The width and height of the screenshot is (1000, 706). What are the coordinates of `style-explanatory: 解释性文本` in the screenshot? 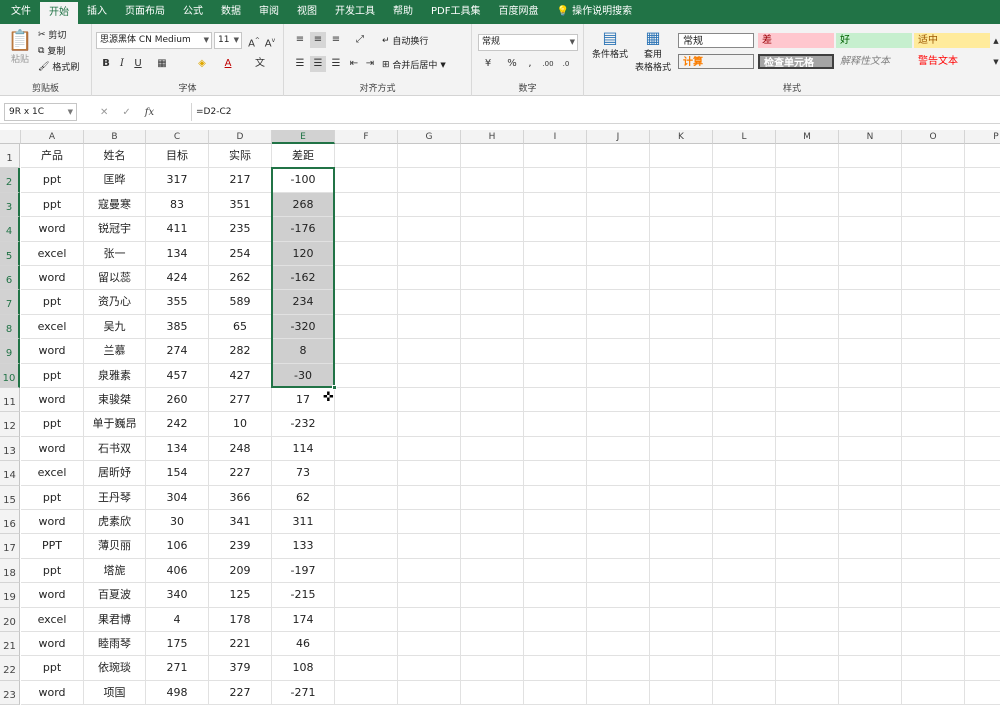 It's located at (874, 61).